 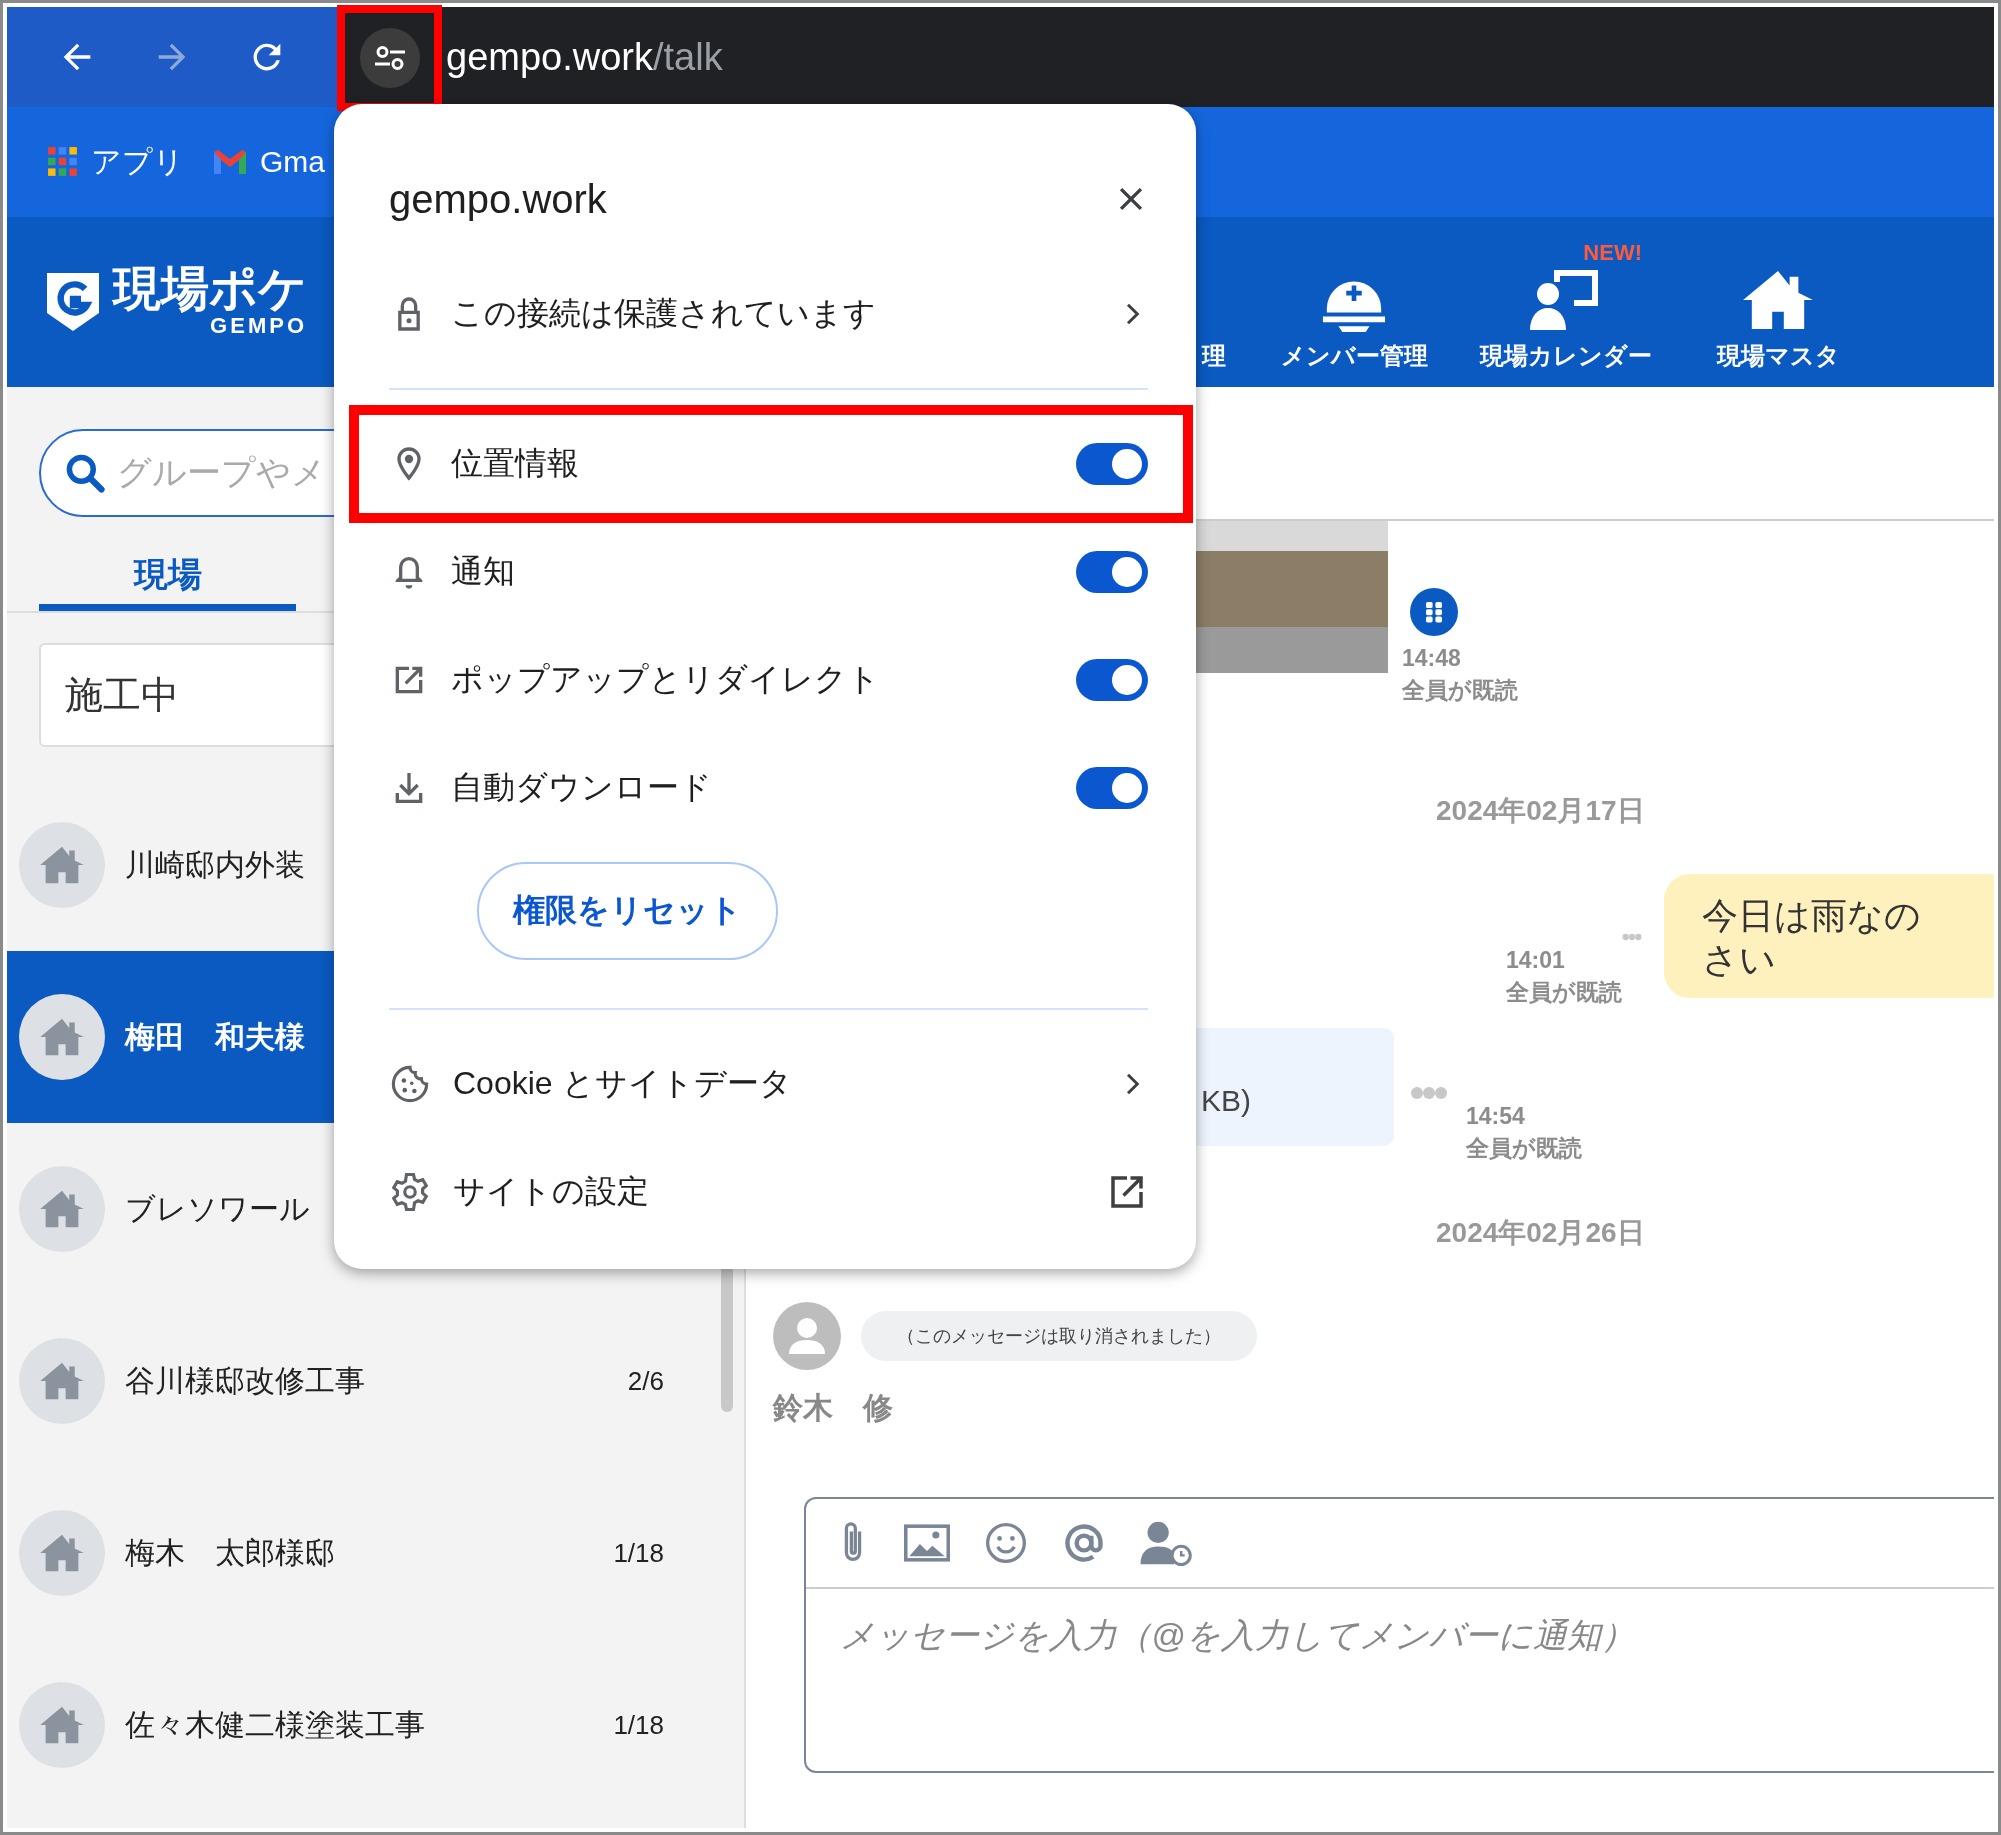 What do you see at coordinates (230, 1552) in the screenshot?
I see `site-name: 梅木 太郎様邸` at bounding box center [230, 1552].